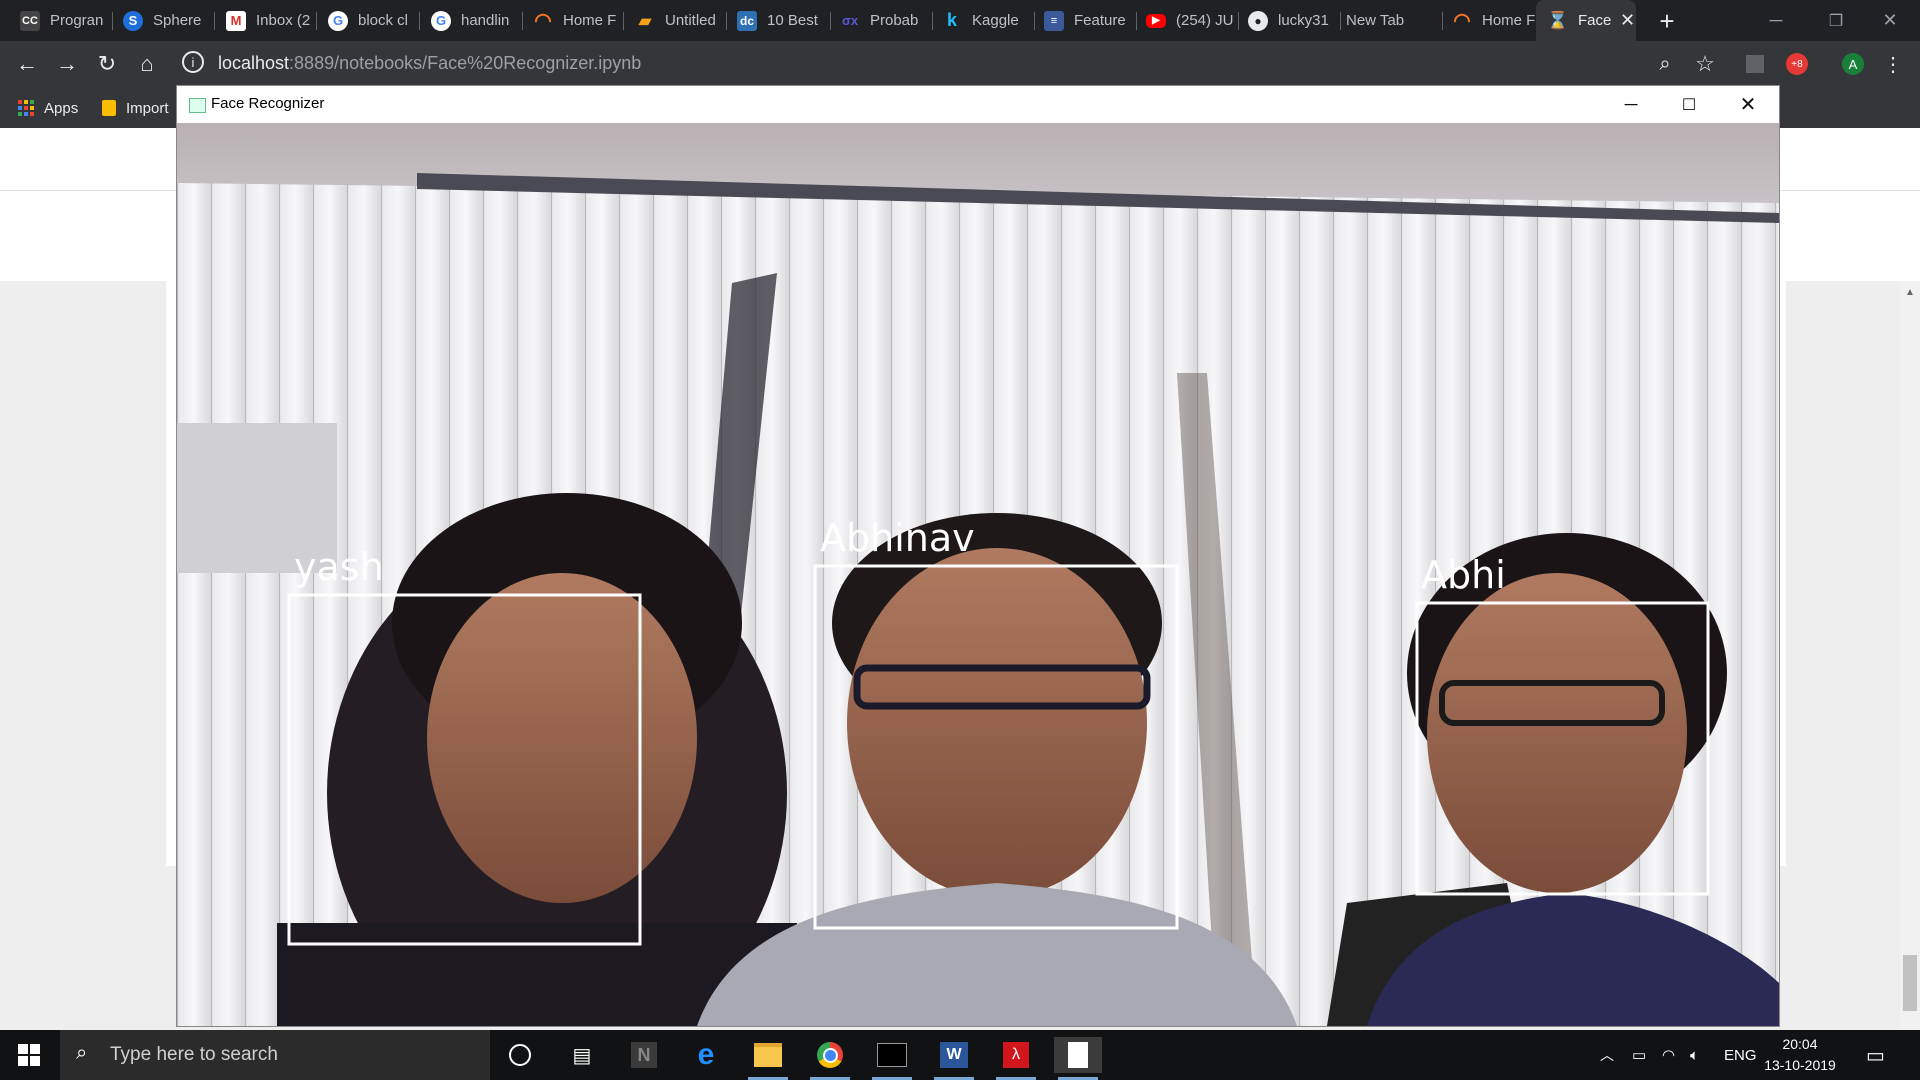 The image size is (1920, 1080). Describe the element at coordinates (147, 64) in the screenshot. I see `home-icon: ⌂` at that location.